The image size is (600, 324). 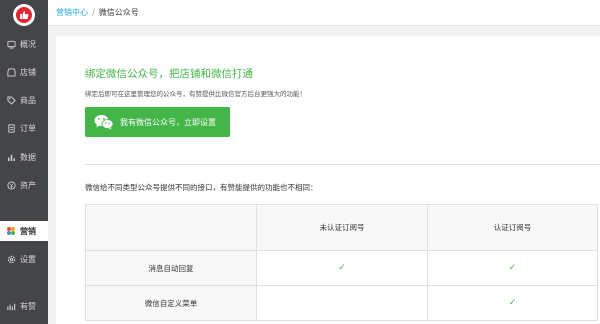 I want to click on order-icon, so click(x=11, y=128).